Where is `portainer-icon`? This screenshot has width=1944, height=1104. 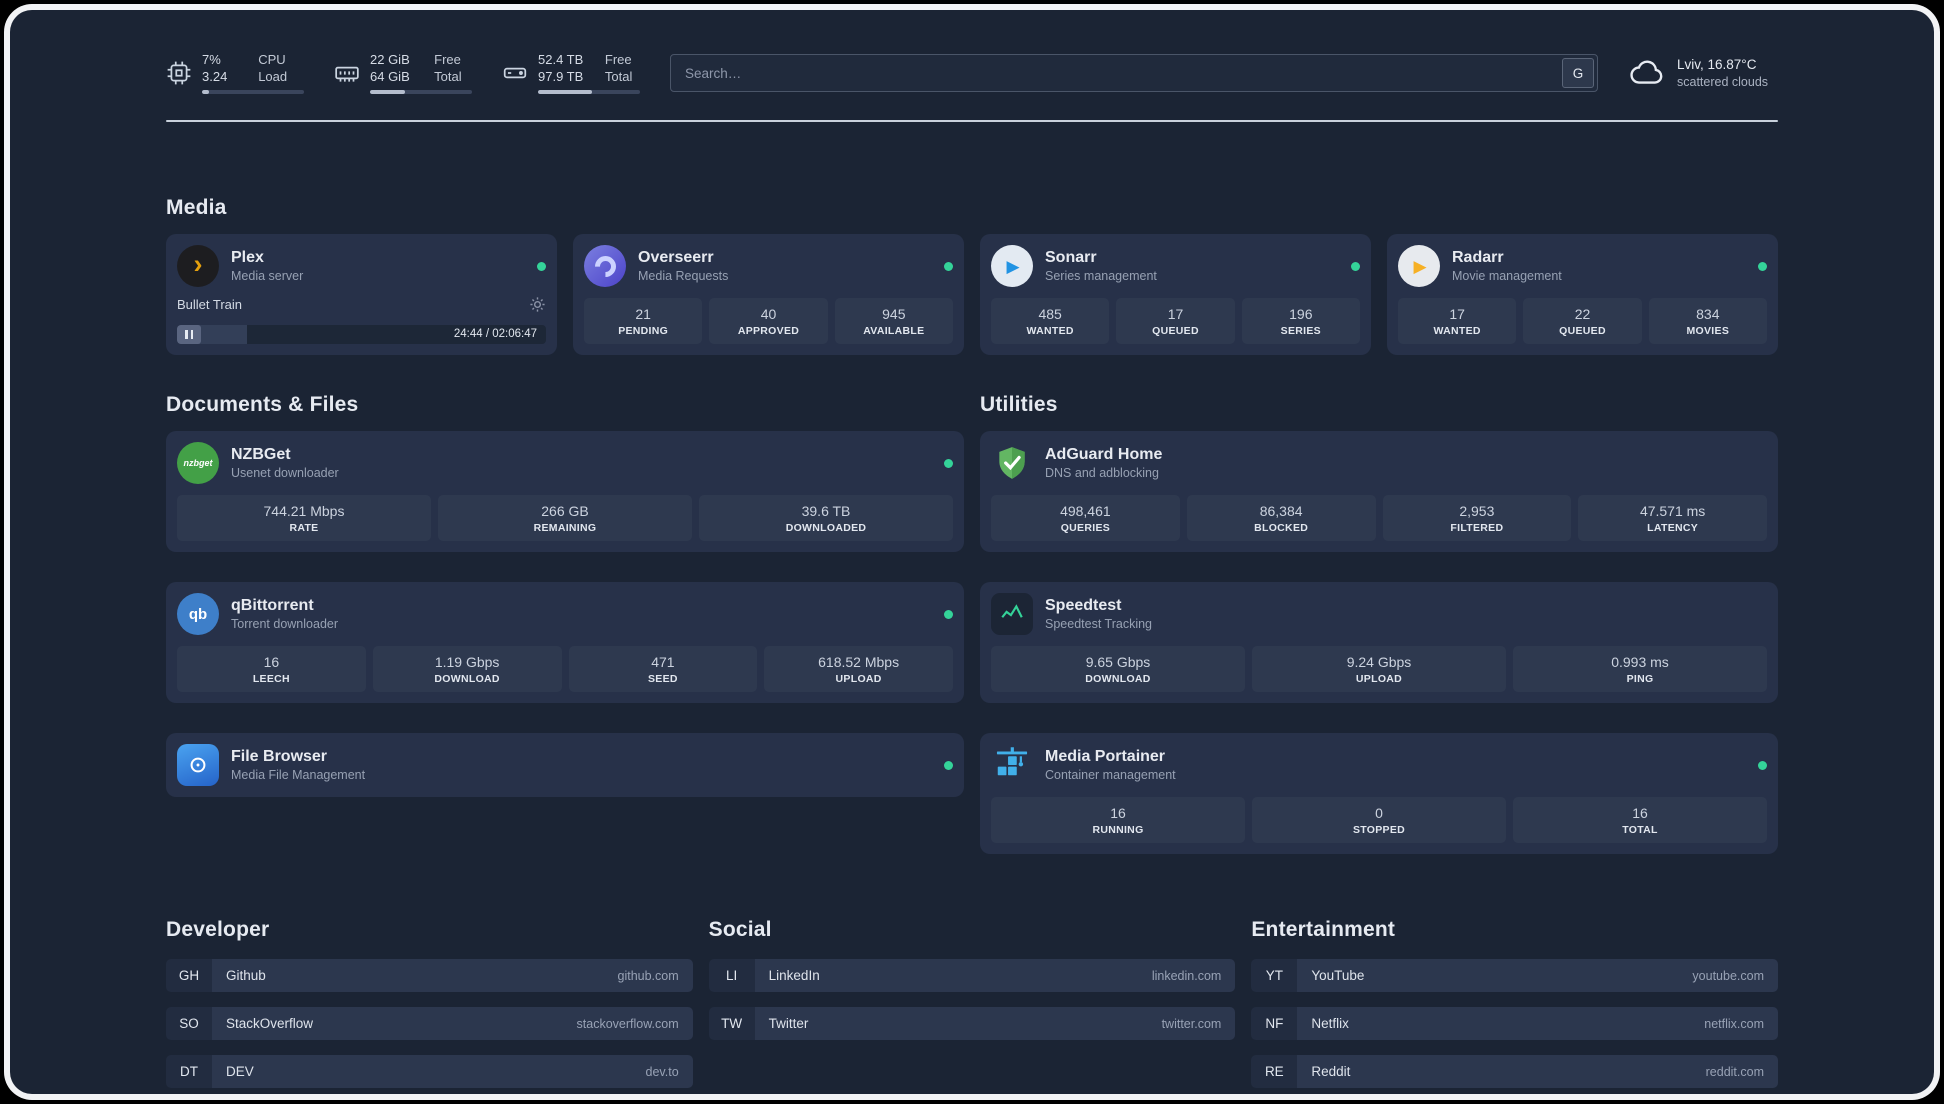 portainer-icon is located at coordinates (1012, 765).